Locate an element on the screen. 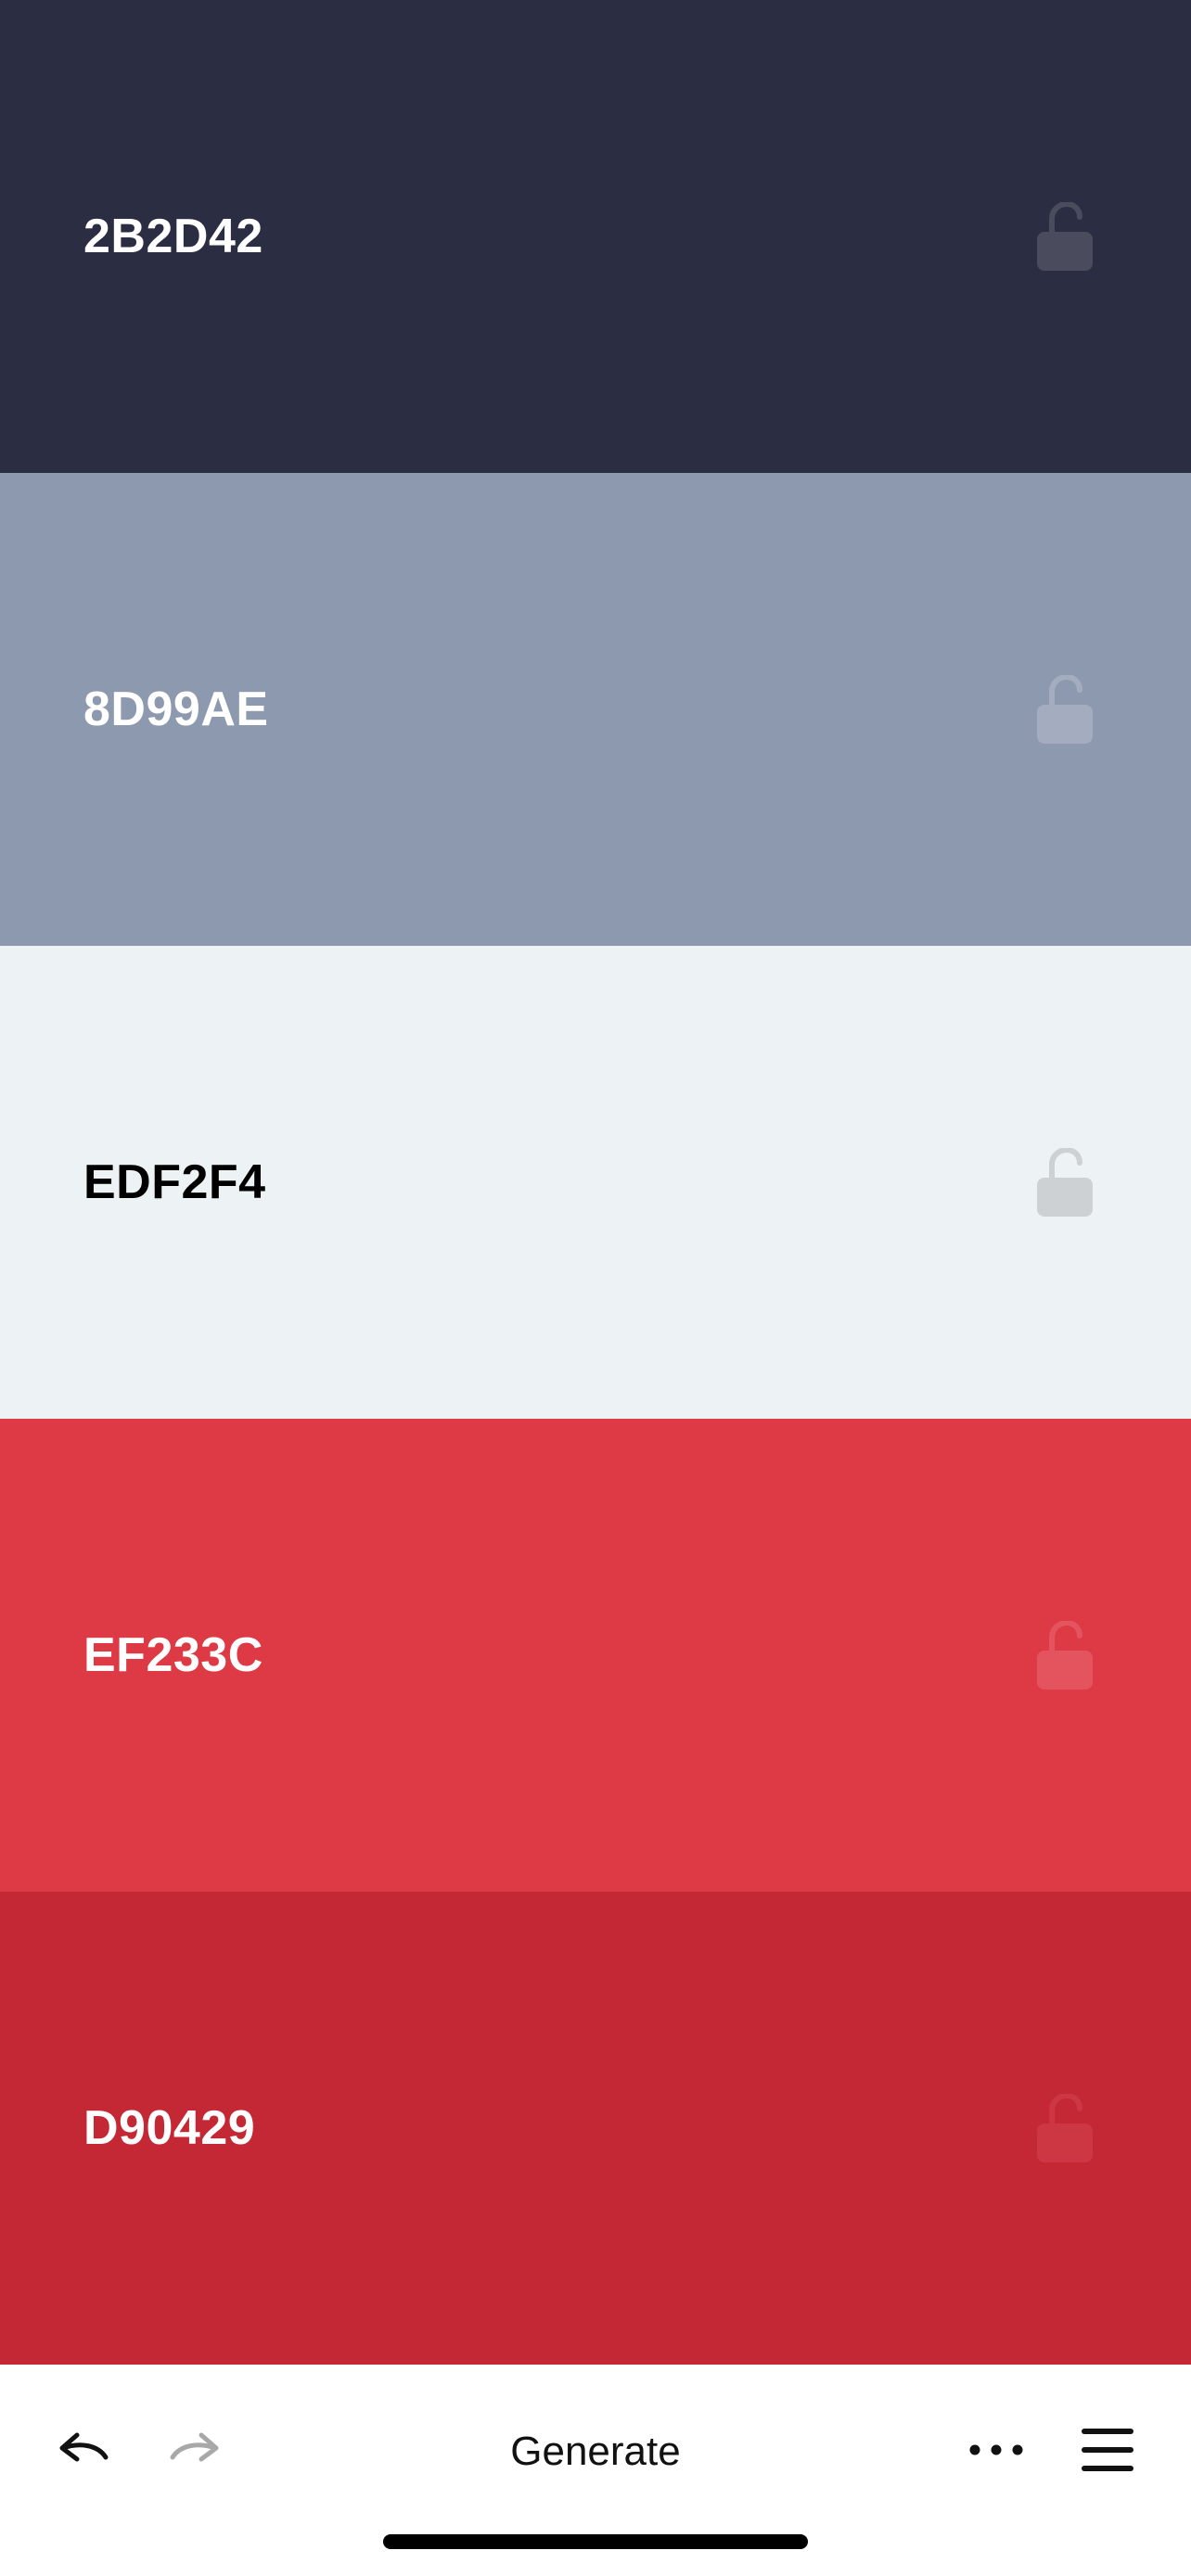 The height and width of the screenshot is (2576, 1191). generate-button: Generate is located at coordinates (595, 2452).